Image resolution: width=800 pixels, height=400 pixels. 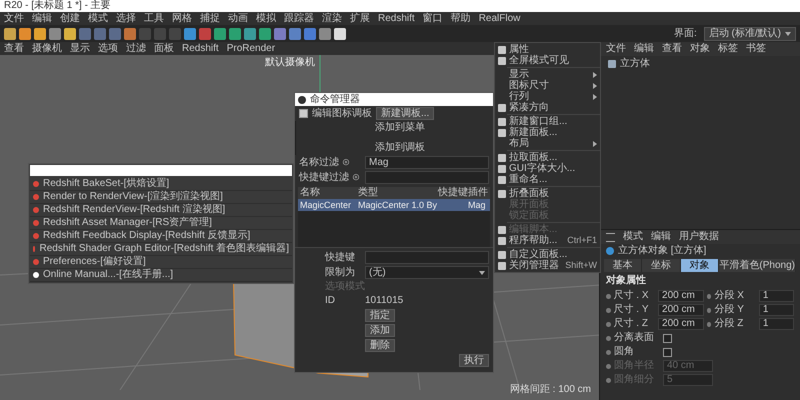 What do you see at coordinates (161, 262) in the screenshot?
I see `menu-item: Preferences-[偏好设置]` at bounding box center [161, 262].